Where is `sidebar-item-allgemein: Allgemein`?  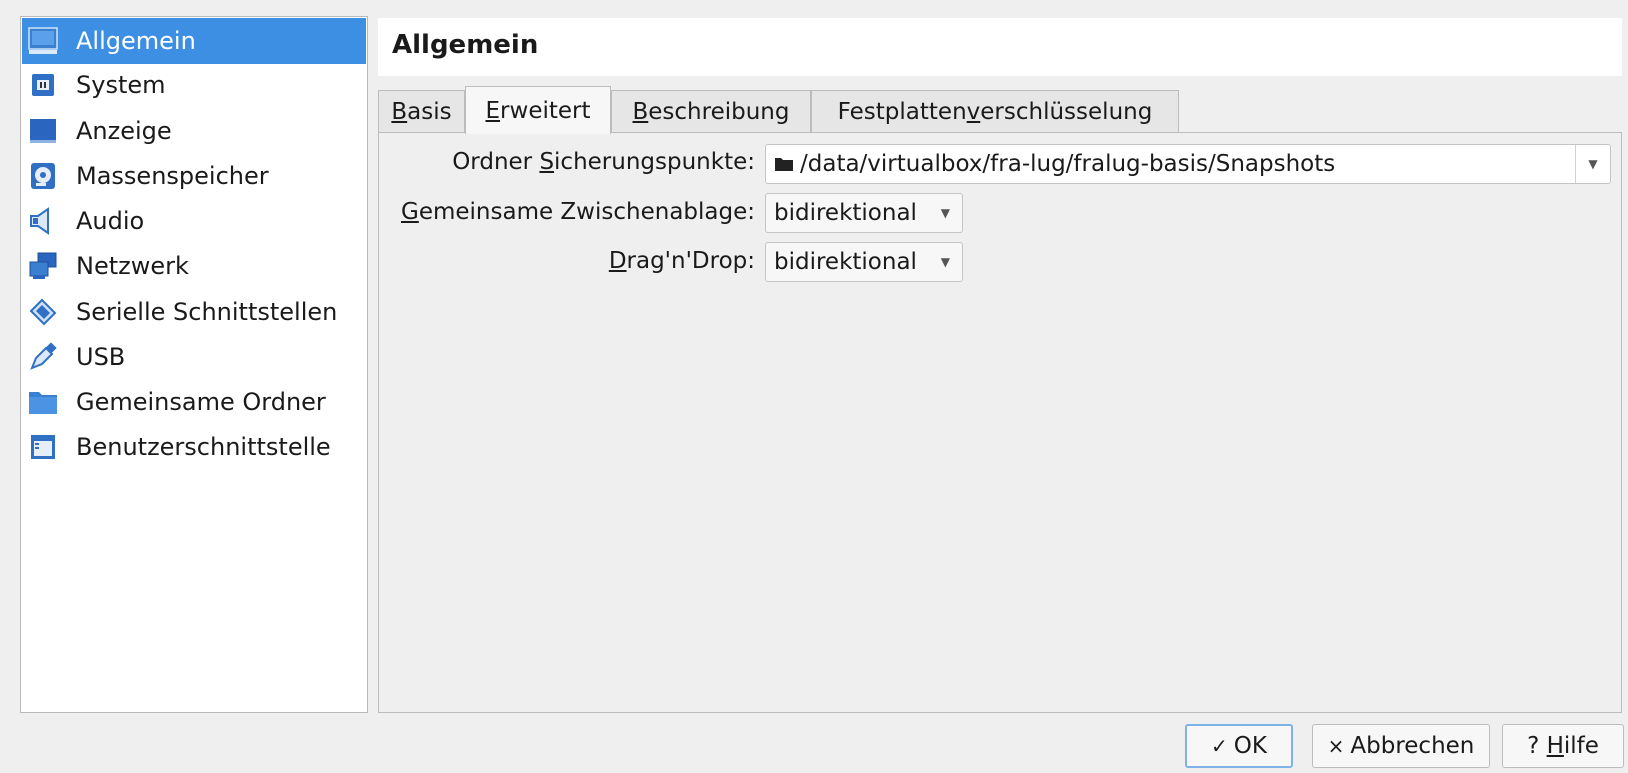
sidebar-item-allgemein: Allgemein is located at coordinates (194, 41).